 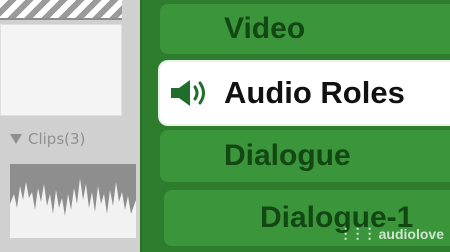 What do you see at coordinates (411, 233) in the screenshot?
I see `watermark-text: audiolove` at bounding box center [411, 233].